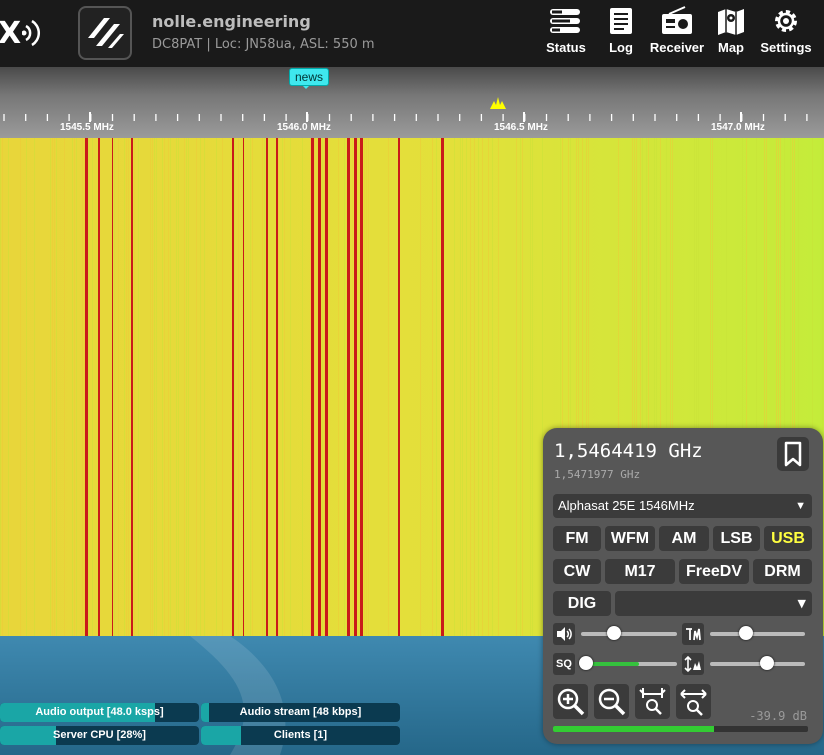 This screenshot has height=755, width=824. I want to click on zoom-band-icon, so click(652, 701).